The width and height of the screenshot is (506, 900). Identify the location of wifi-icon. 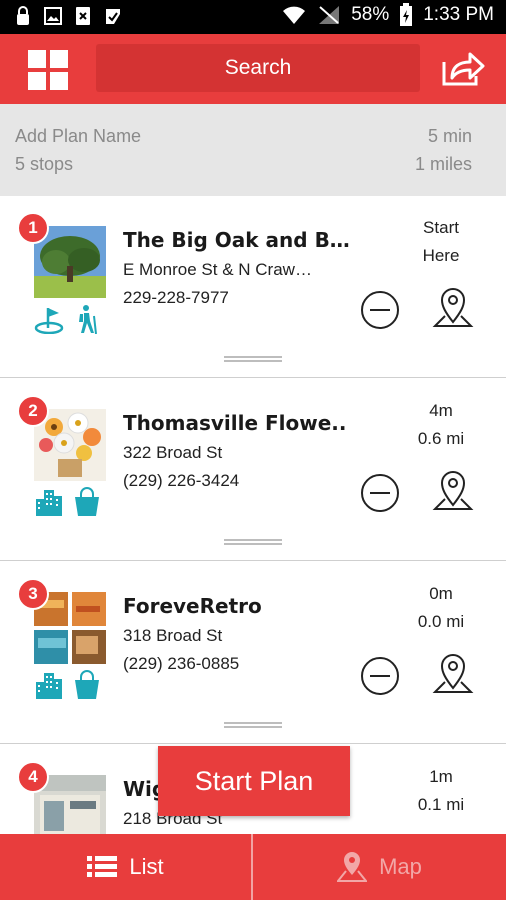
(294, 15).